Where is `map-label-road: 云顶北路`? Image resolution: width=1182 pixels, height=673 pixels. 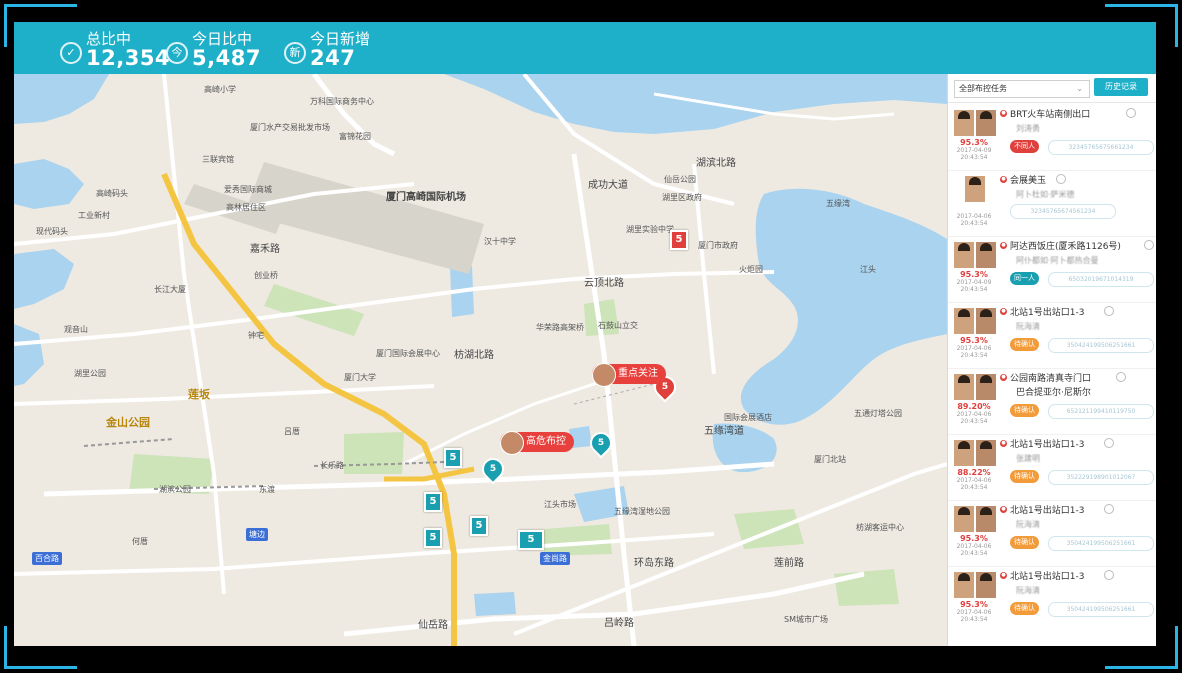
map-label-road: 云顶北路 is located at coordinates (604, 283).